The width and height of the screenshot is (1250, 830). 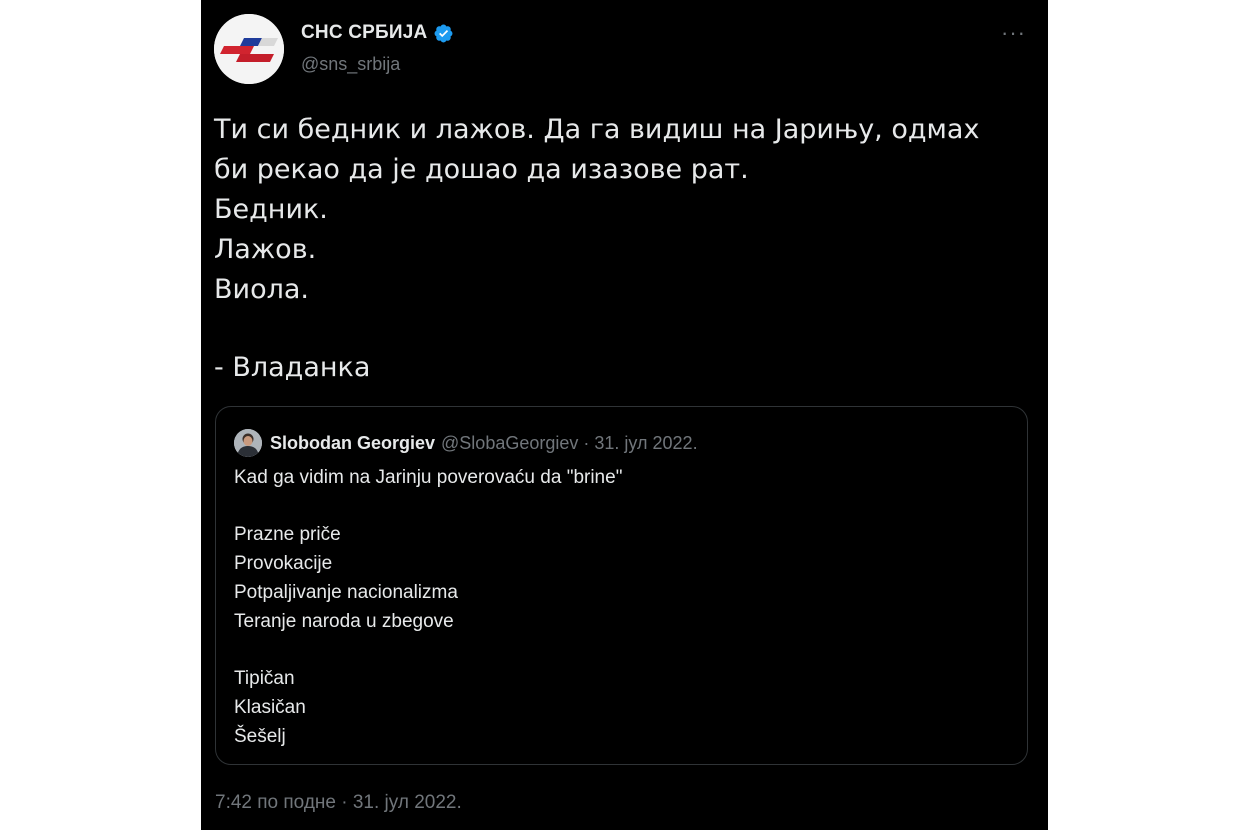 I want to click on author-name-text: СНС СРБИЈА, so click(x=364, y=32).